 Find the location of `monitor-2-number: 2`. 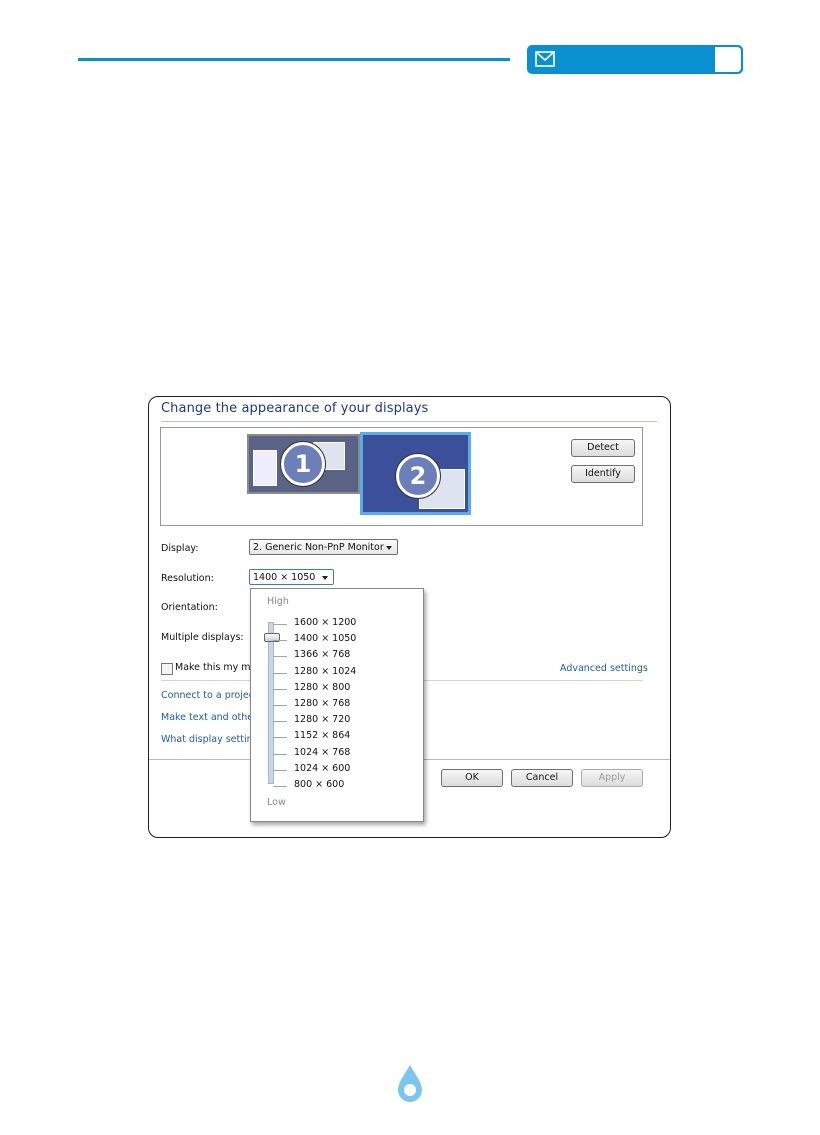

monitor-2-number: 2 is located at coordinates (418, 476).